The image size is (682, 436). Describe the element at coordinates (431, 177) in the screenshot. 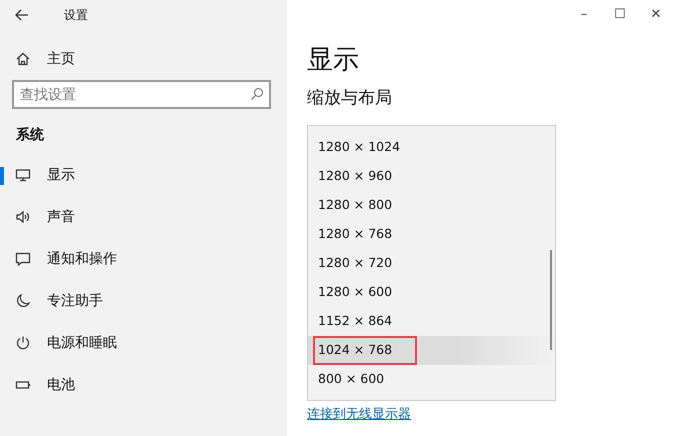

I see `resolution-option: 1280 × 960` at that location.